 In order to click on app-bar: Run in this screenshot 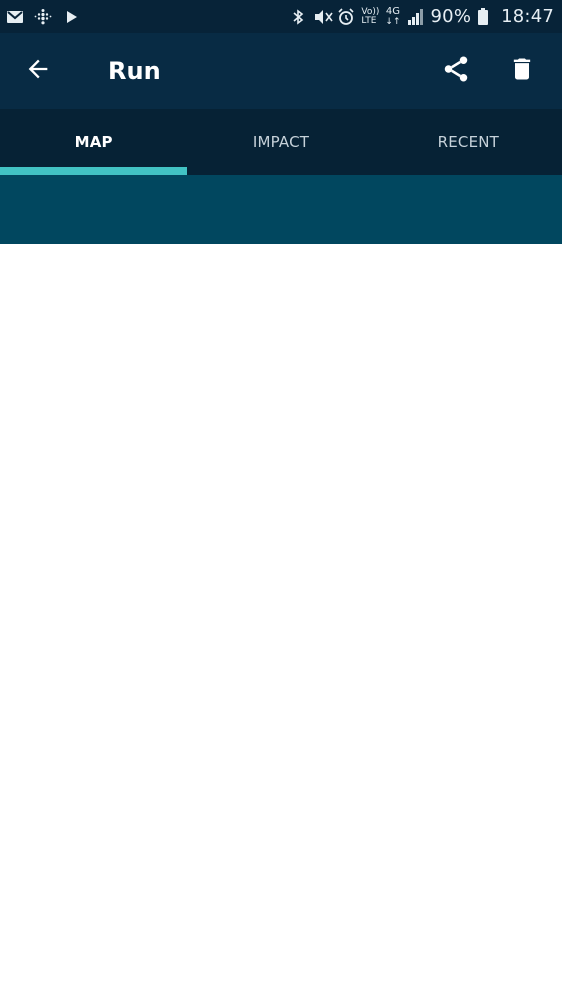, I will do `click(281, 71)`.